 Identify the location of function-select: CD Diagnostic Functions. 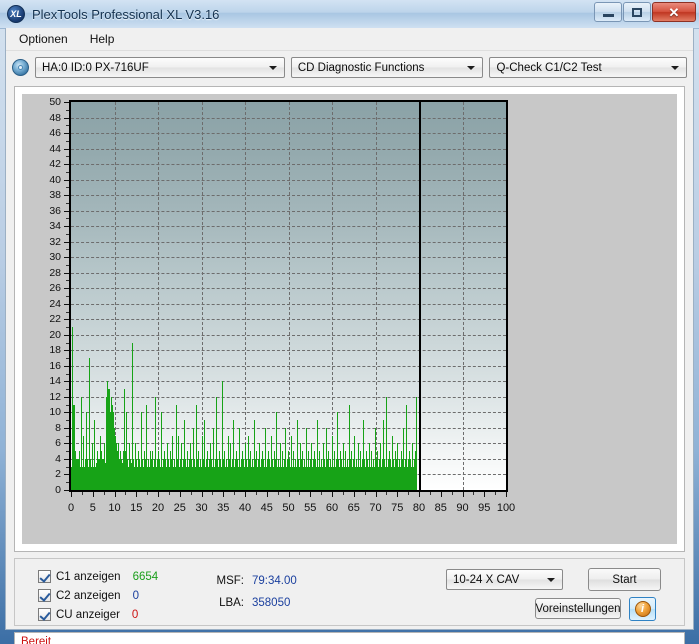
(387, 67).